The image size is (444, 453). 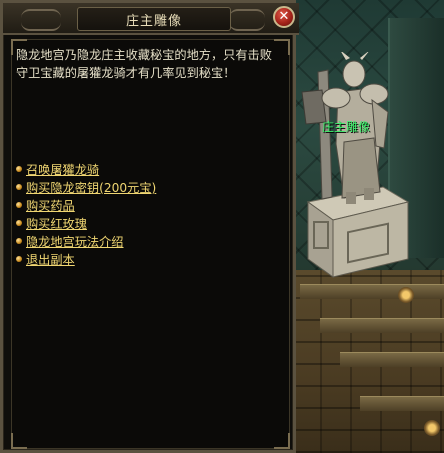 I want to click on menu-item-buy-key: 购买隐龙密钥(200元宝), so click(x=150, y=187).